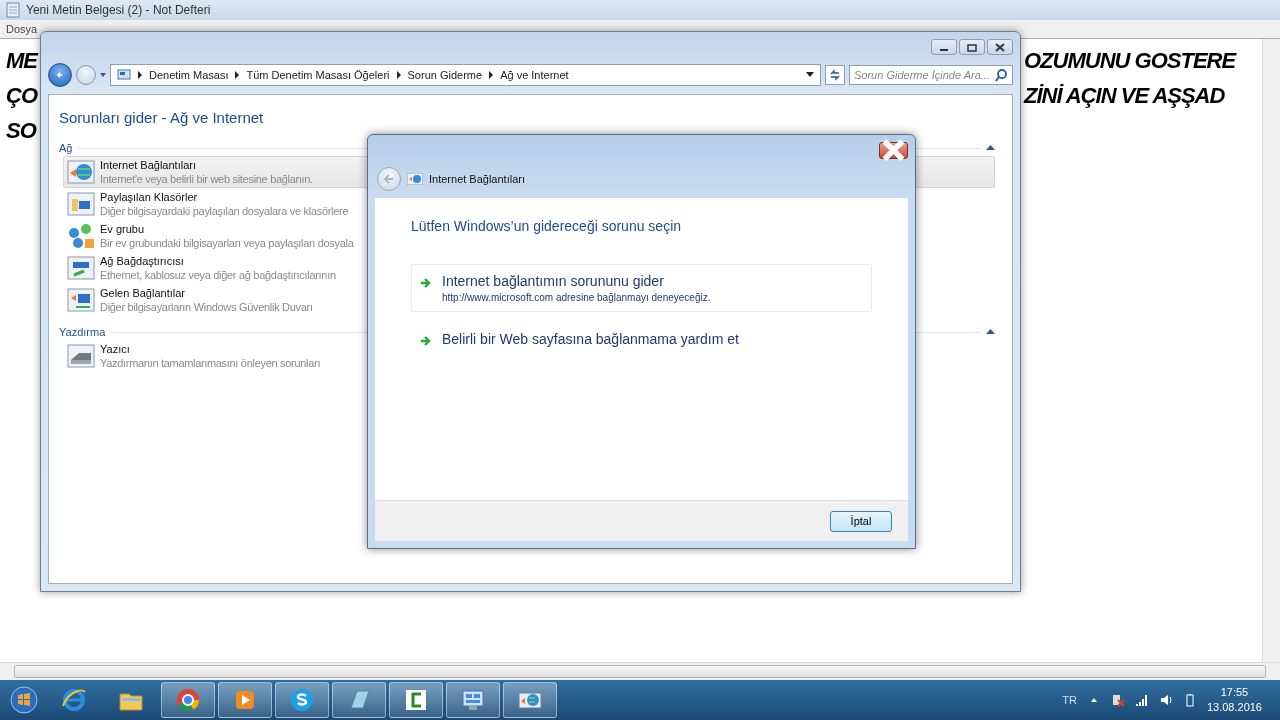 This screenshot has height=720, width=1280. Describe the element at coordinates (21, 96) in the screenshot. I see `document-text: ÇO` at that location.